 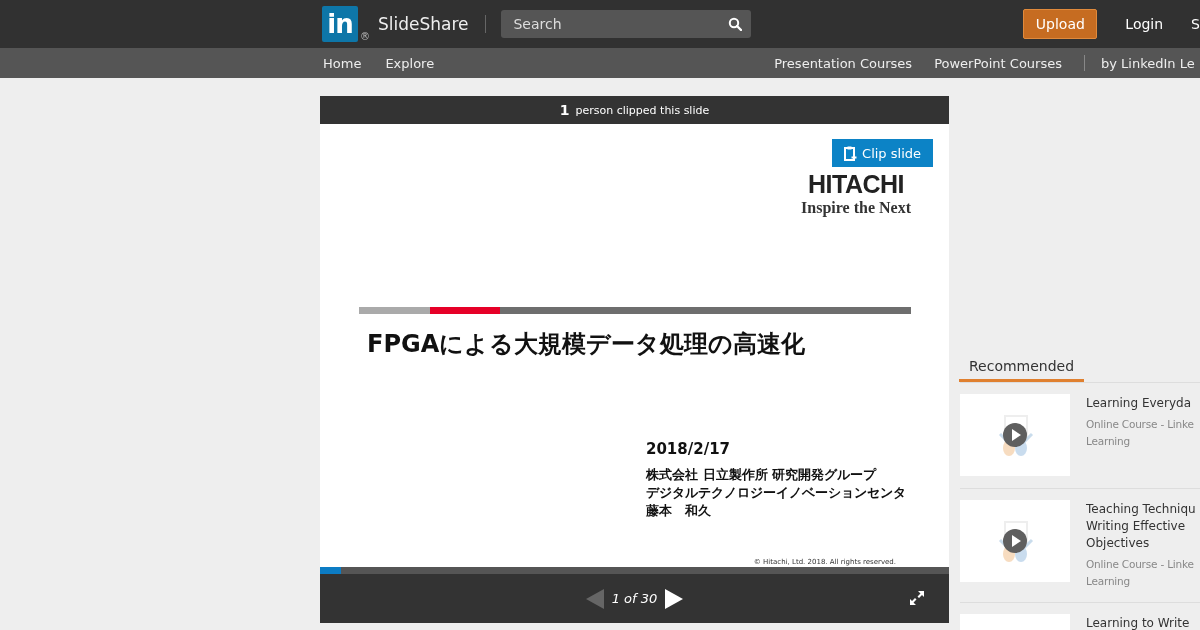 I want to click on next-button, so click(x=674, y=598).